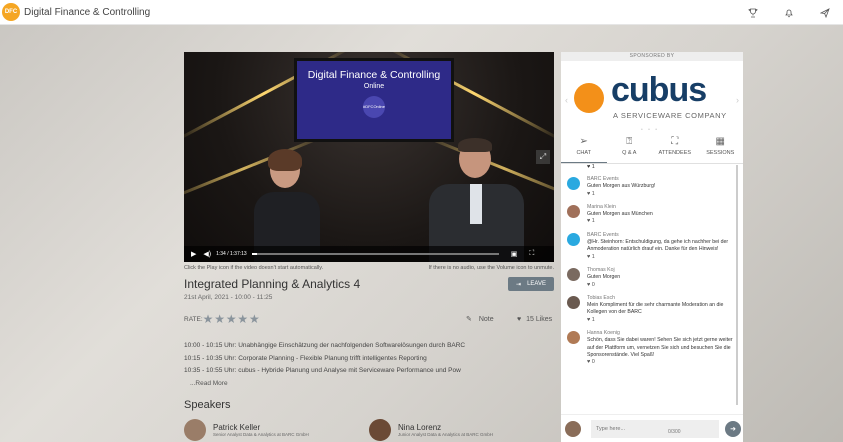 The height and width of the screenshot is (442, 843). What do you see at coordinates (584, 148) in the screenshot?
I see `tab-chat: ➢ CHAT` at bounding box center [584, 148].